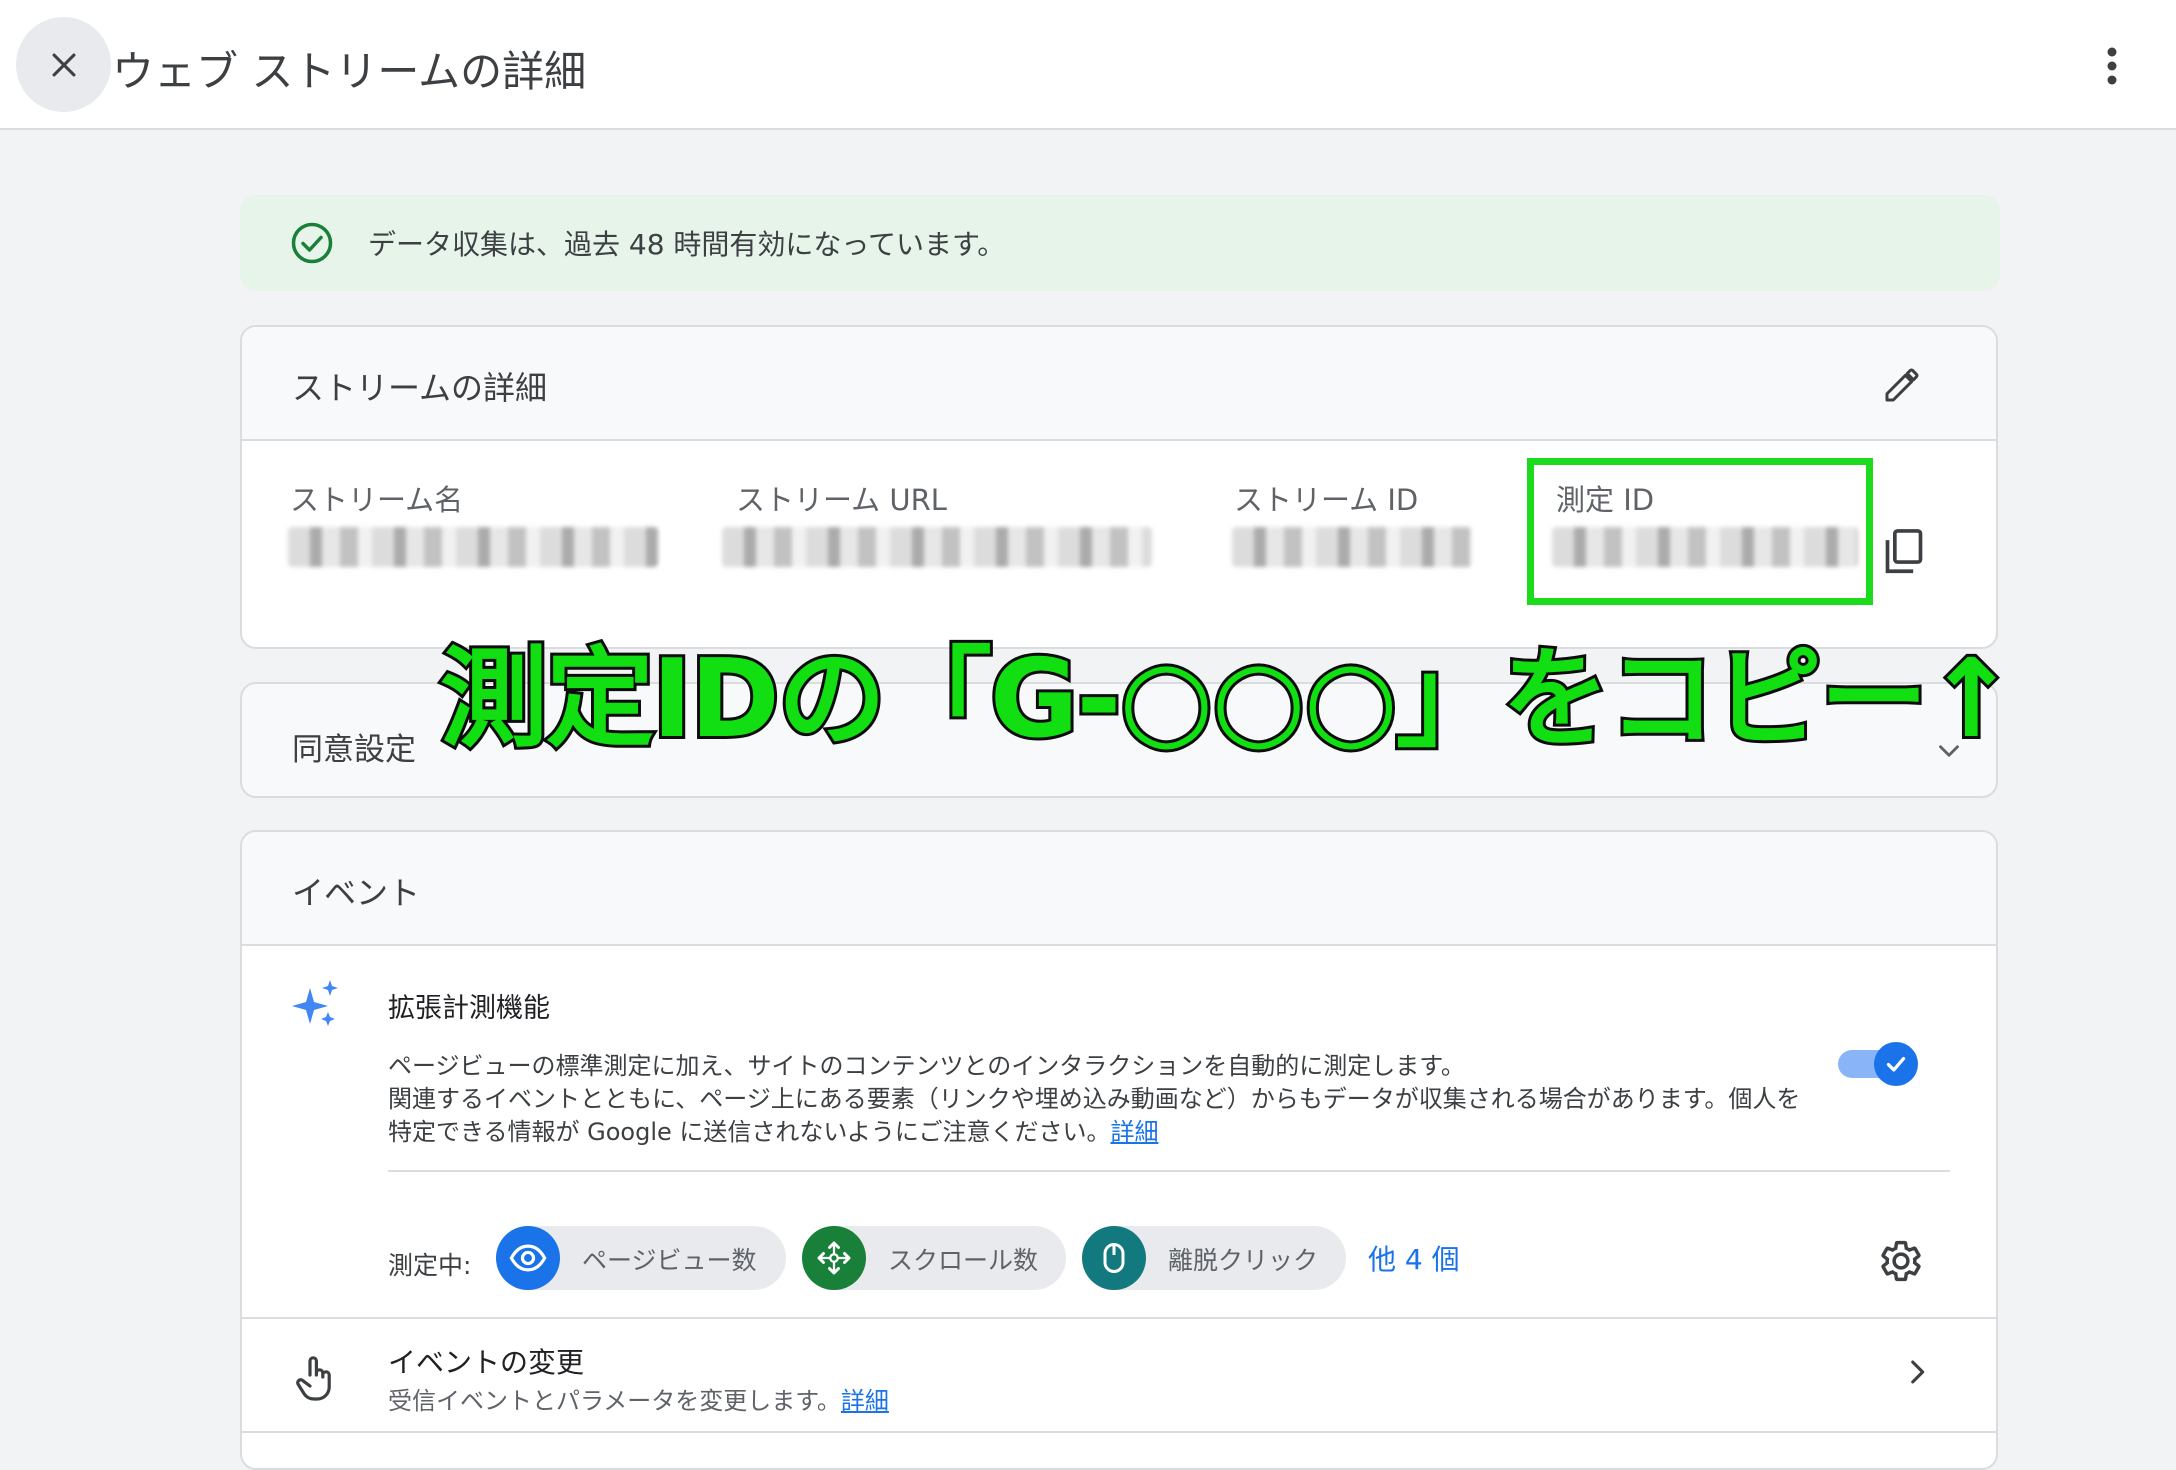 This screenshot has width=2176, height=1470. Describe the element at coordinates (1119, 1375) in the screenshot. I see `modify-events-row: イベントの変更 受信イベントとパラメータを変更します。詳細` at that location.